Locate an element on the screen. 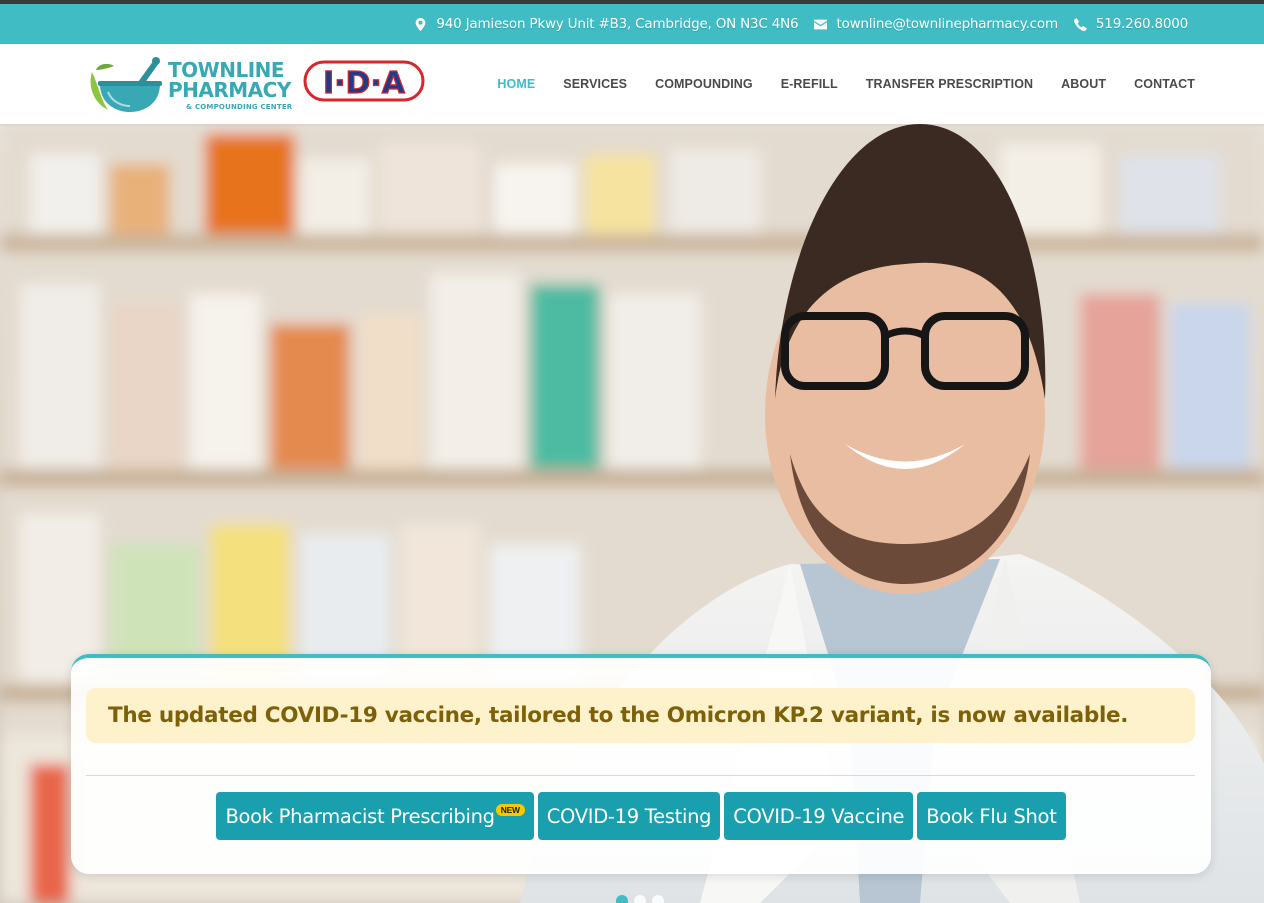 This screenshot has width=1264, height=903. nav-transfer-prescription: TRANSFER PRESCRIPTION is located at coordinates (949, 84).